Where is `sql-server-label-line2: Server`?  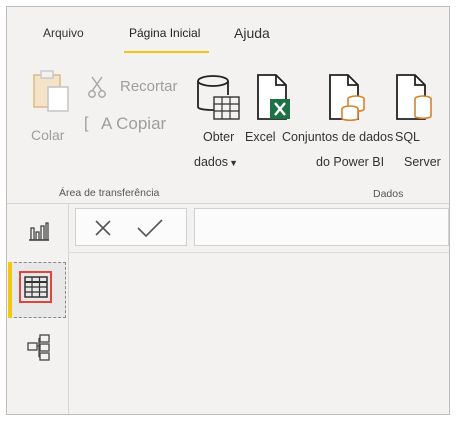
sql-server-label-line2: Server is located at coordinates (422, 162).